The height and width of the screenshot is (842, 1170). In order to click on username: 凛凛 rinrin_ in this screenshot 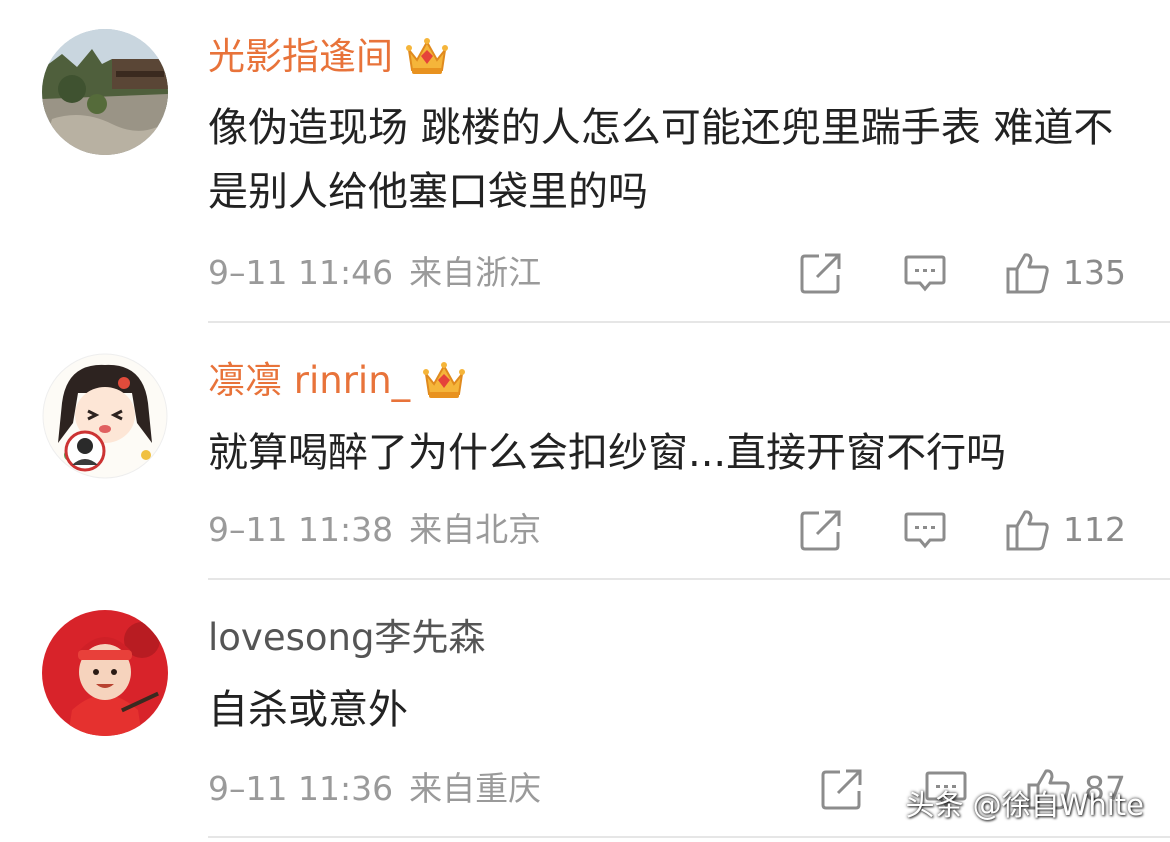, I will do `click(337, 381)`.